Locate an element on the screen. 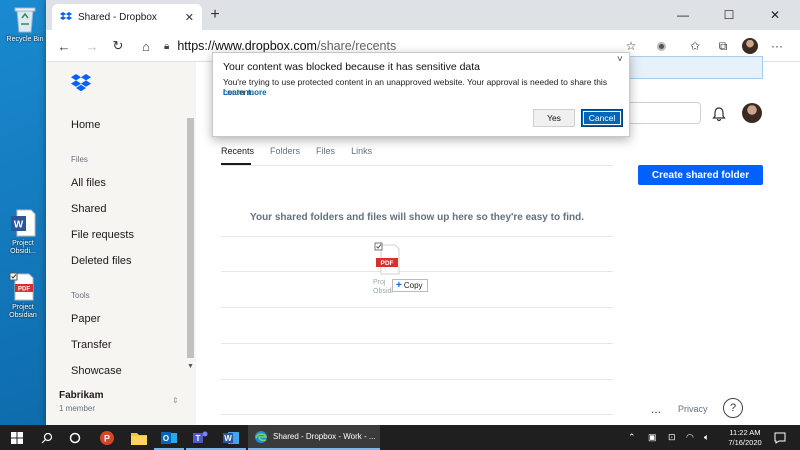 This screenshot has width=800, height=450. pdf-drag-icon: PDF is located at coordinates (387, 258).